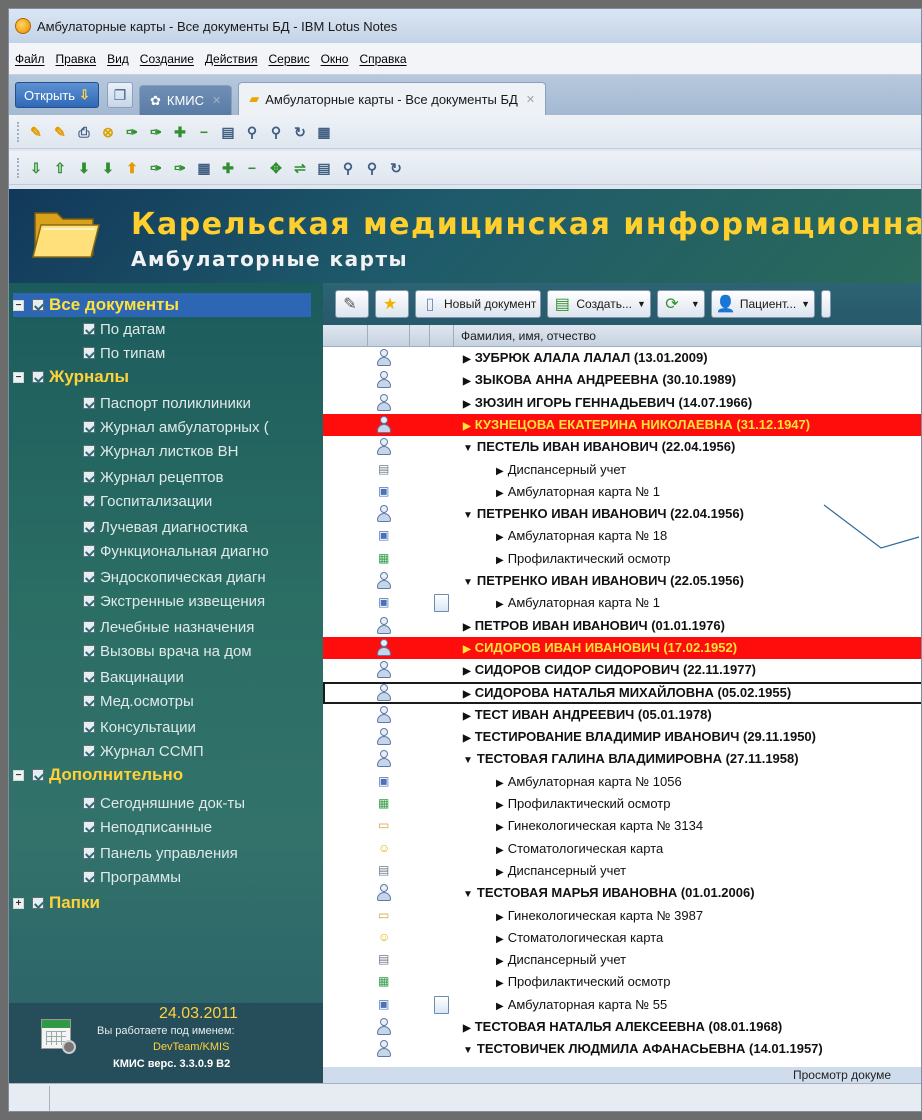 The width and height of the screenshot is (922, 1120). Describe the element at coordinates (228, 132) in the screenshot. I see `copy-icon: ▤` at that location.